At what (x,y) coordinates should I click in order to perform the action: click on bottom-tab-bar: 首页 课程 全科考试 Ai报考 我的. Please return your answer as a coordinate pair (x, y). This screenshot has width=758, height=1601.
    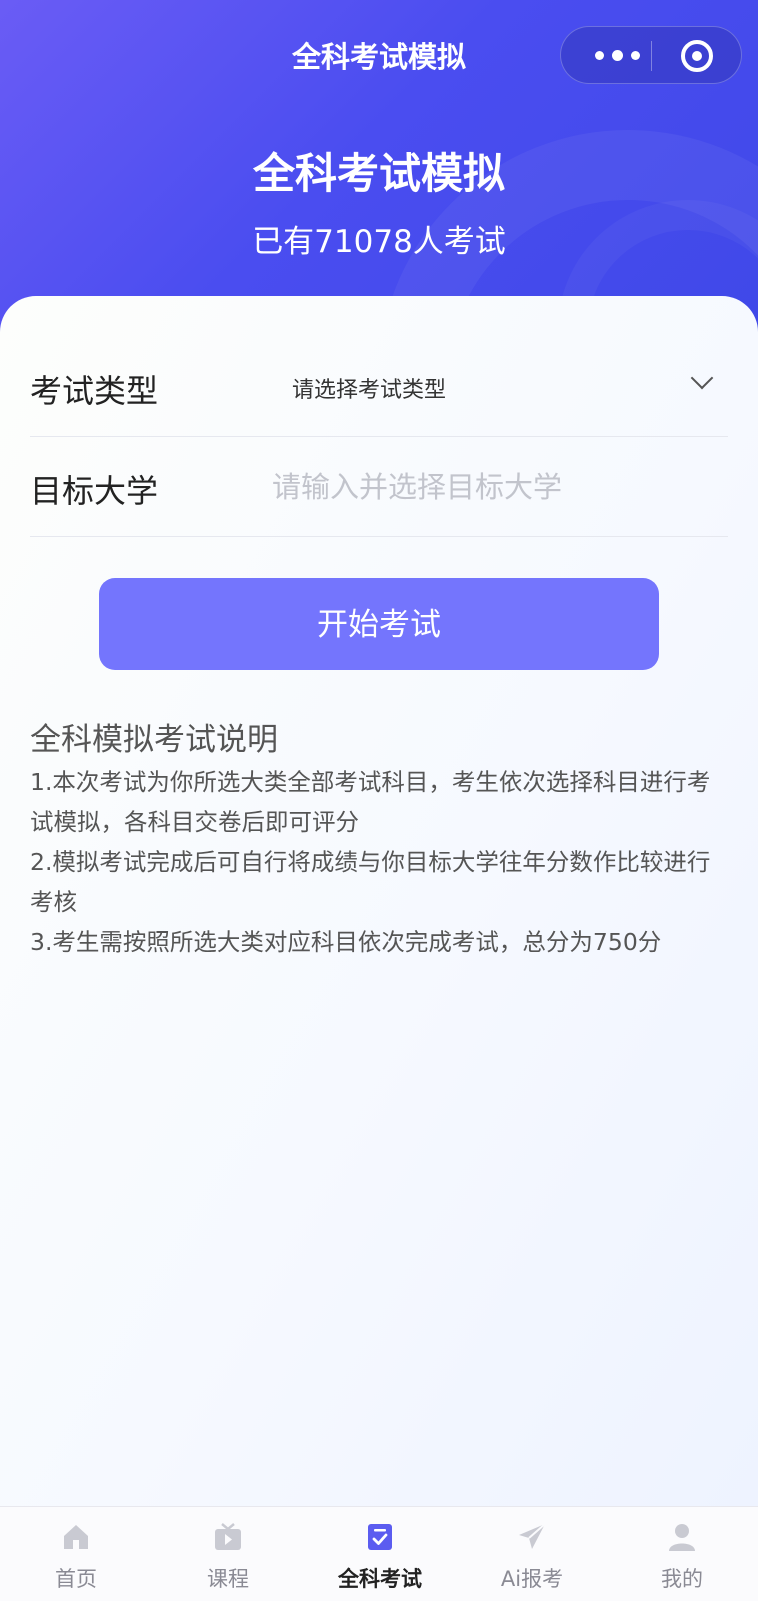
    Looking at the image, I should click on (379, 1553).